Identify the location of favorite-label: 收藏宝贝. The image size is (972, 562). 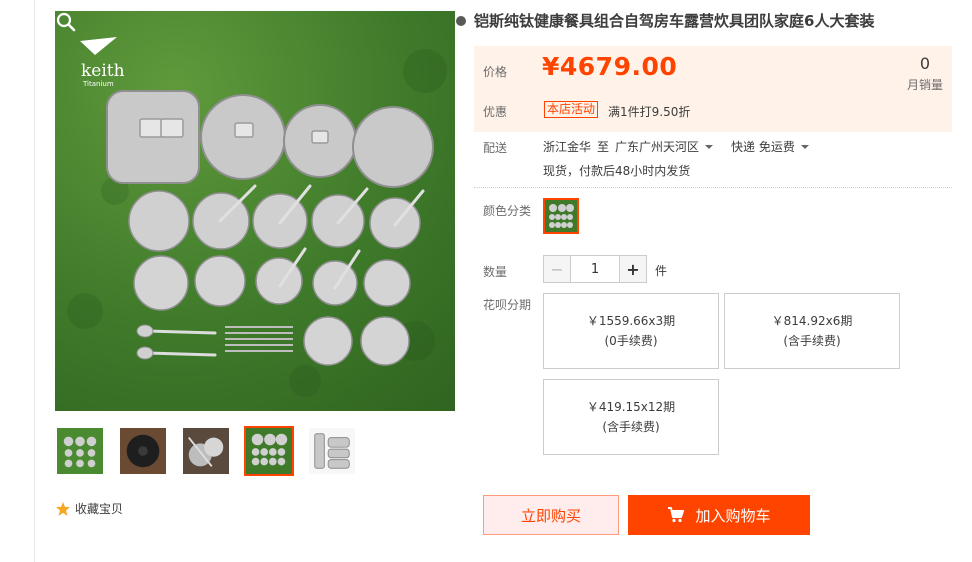
(99, 509).